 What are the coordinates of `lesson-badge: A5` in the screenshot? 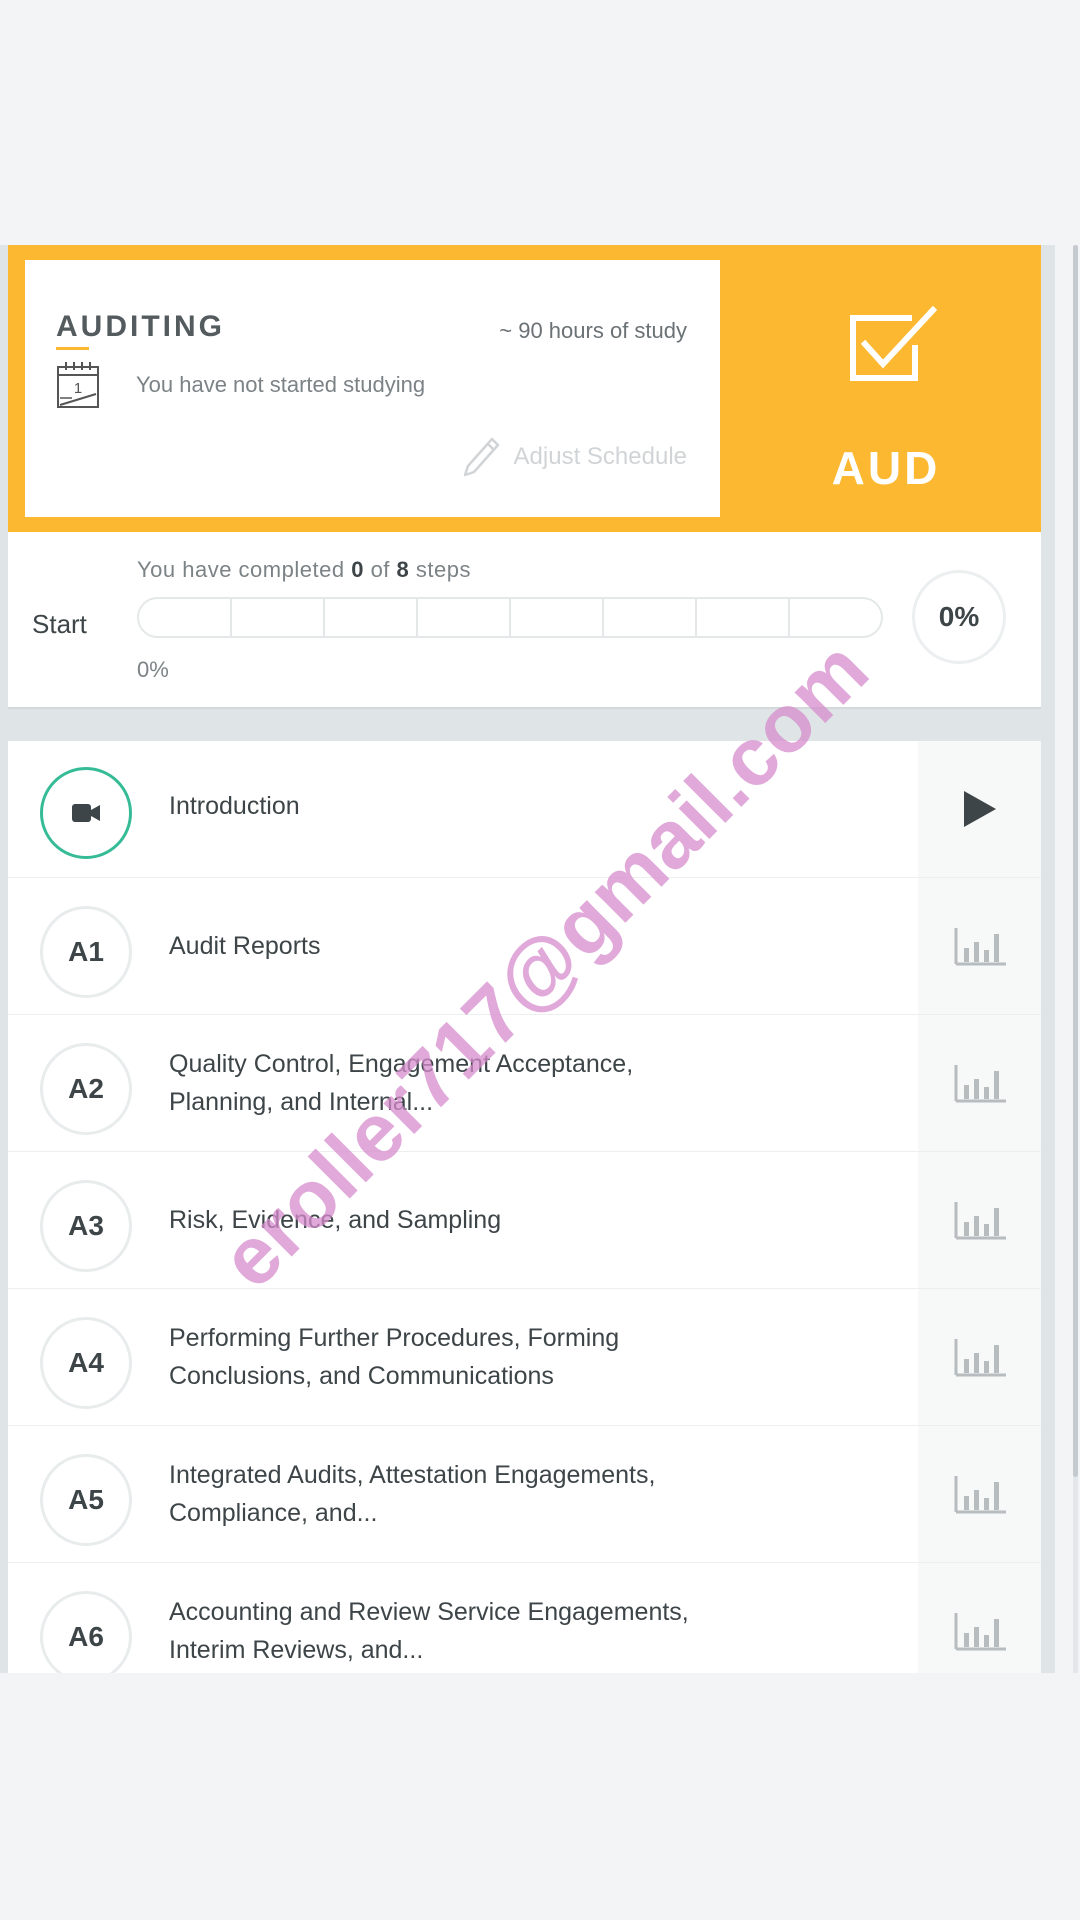 It's located at (86, 1500).